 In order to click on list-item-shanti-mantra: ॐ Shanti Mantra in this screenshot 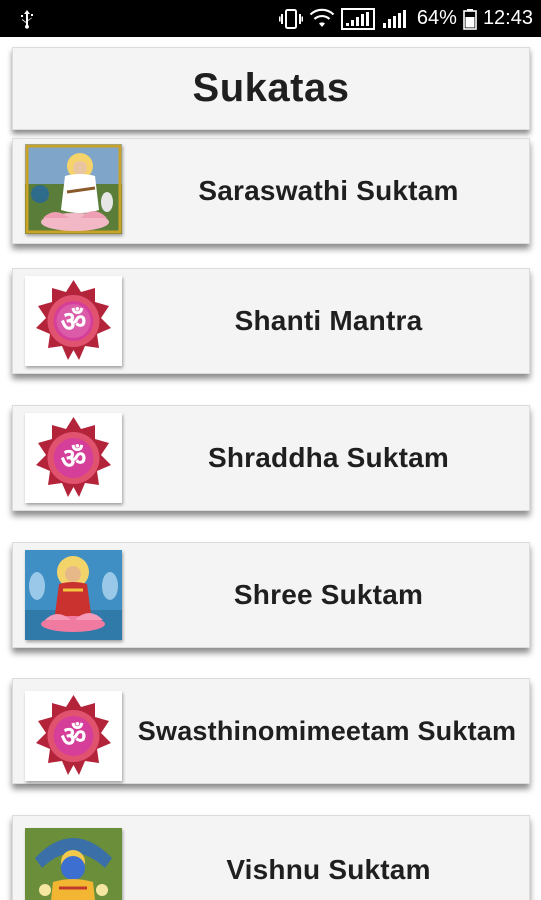, I will do `click(271, 321)`.